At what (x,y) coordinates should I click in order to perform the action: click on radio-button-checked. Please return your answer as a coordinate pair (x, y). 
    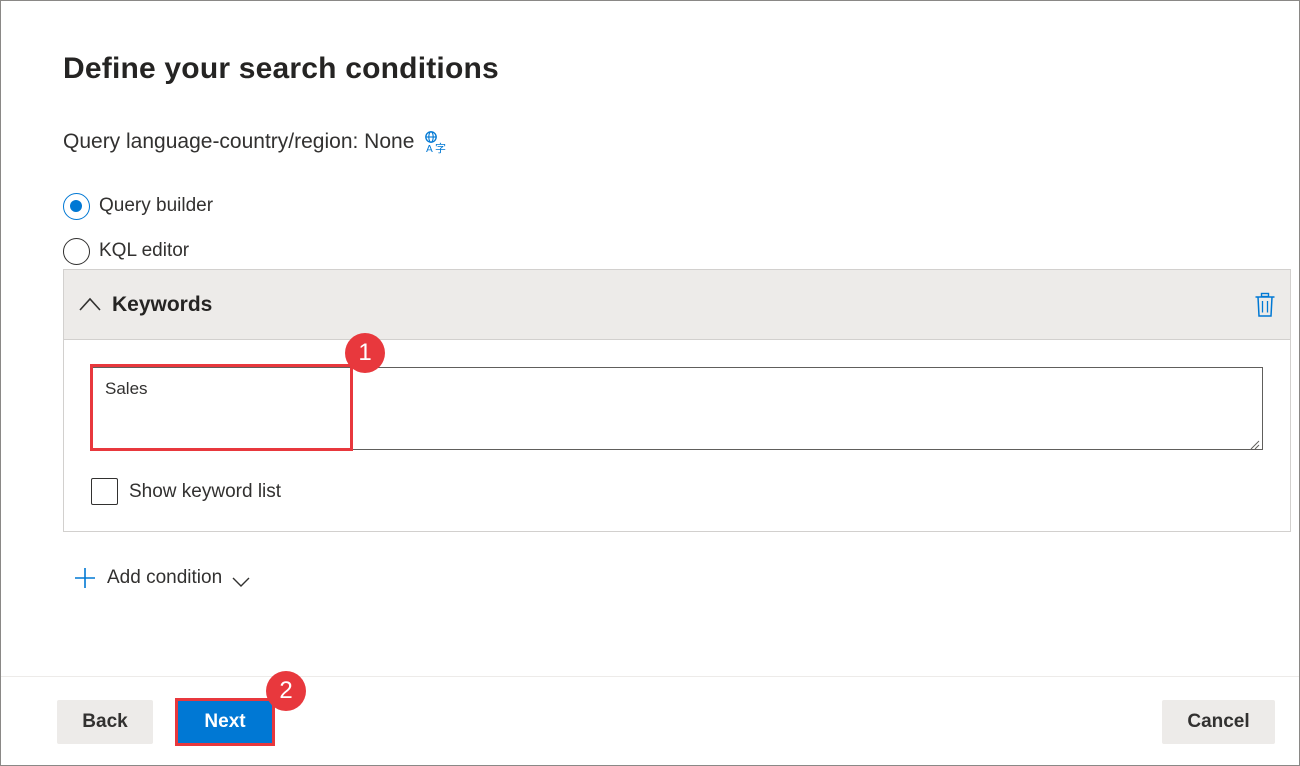
    Looking at the image, I should click on (76, 206).